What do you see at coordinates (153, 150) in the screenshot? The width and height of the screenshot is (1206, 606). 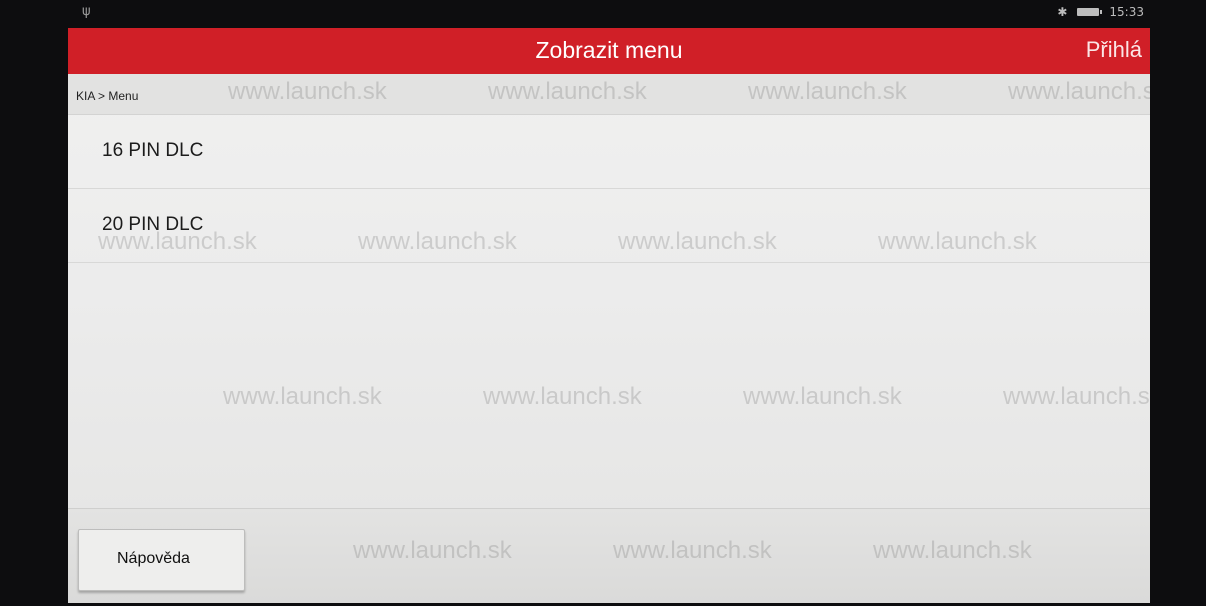 I see `menu-item-label: 16 PIN DLC` at bounding box center [153, 150].